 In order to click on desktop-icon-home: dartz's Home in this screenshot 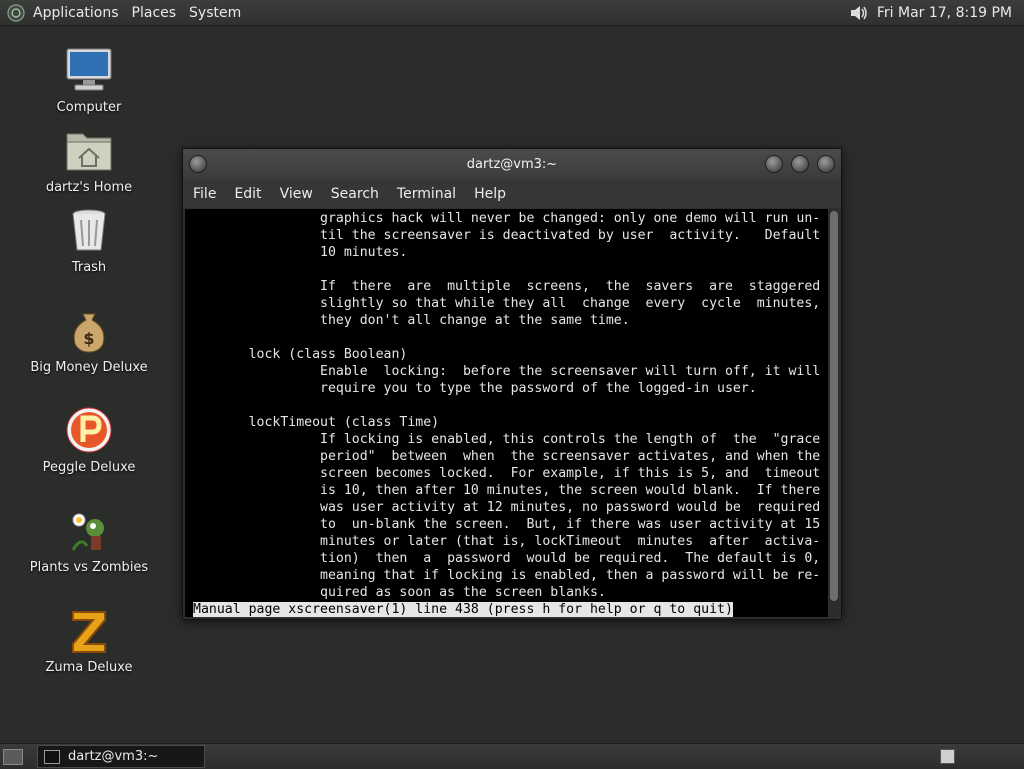, I will do `click(89, 160)`.